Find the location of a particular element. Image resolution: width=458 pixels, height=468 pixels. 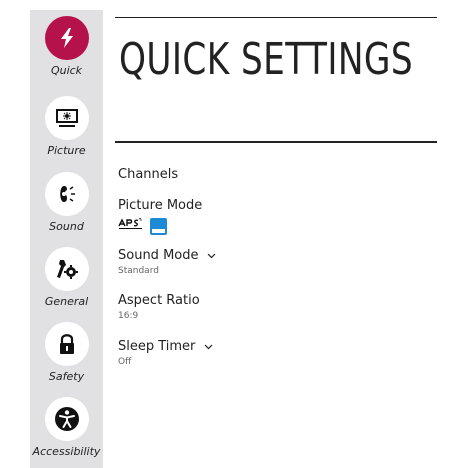

menu-item-sleep-timer: Sleep Timer Off is located at coordinates (165, 352).